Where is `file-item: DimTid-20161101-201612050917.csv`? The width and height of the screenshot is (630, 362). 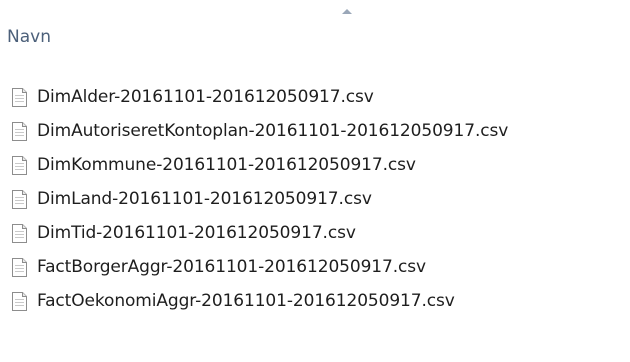 file-item: DimTid-20161101-201612050917.csv is located at coordinates (315, 233).